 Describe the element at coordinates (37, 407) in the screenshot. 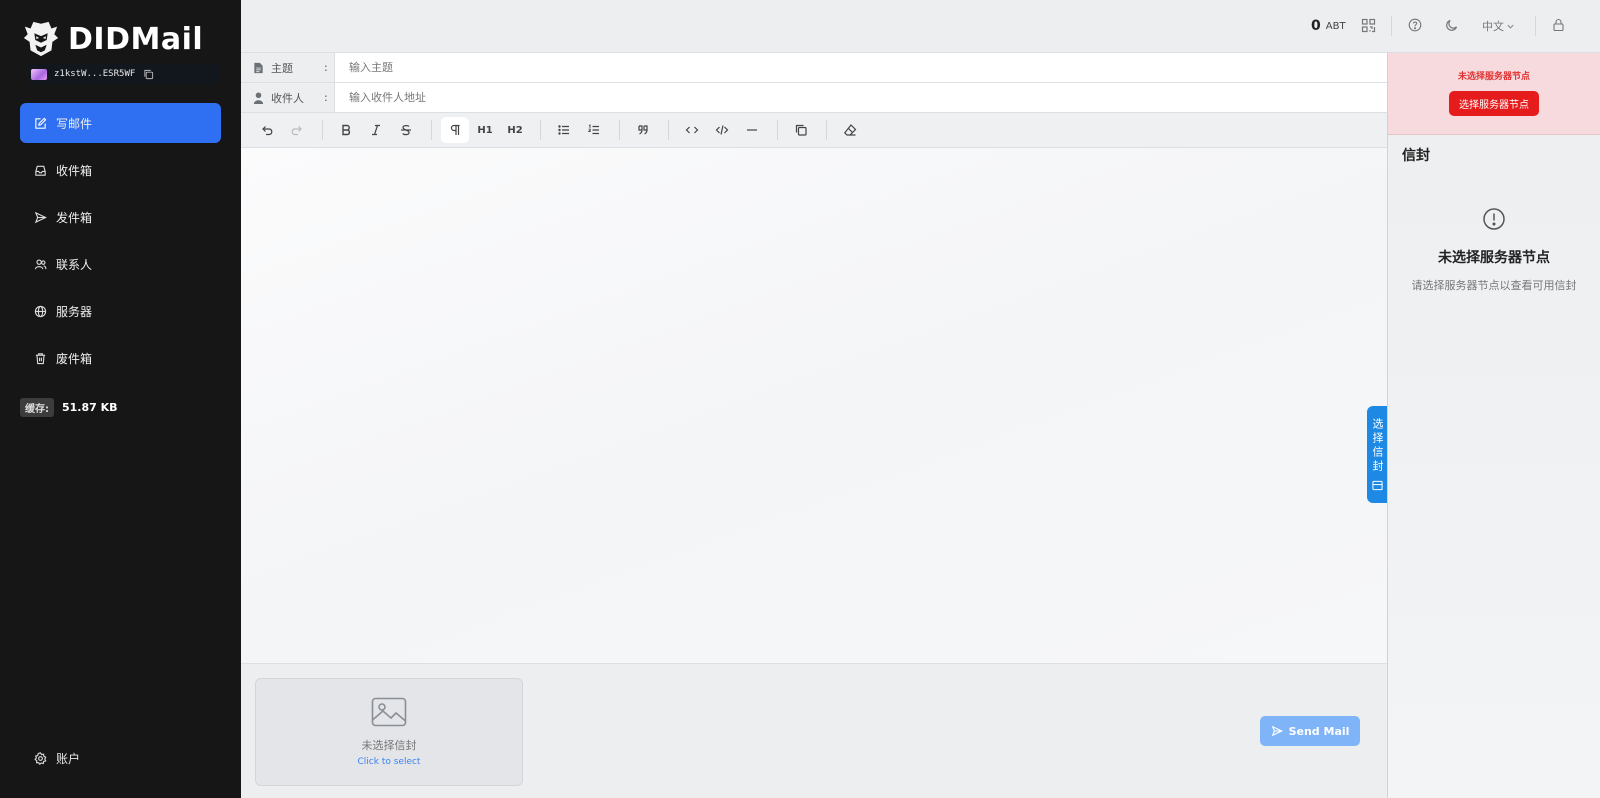

I see `cache-label: 缓存:` at that location.